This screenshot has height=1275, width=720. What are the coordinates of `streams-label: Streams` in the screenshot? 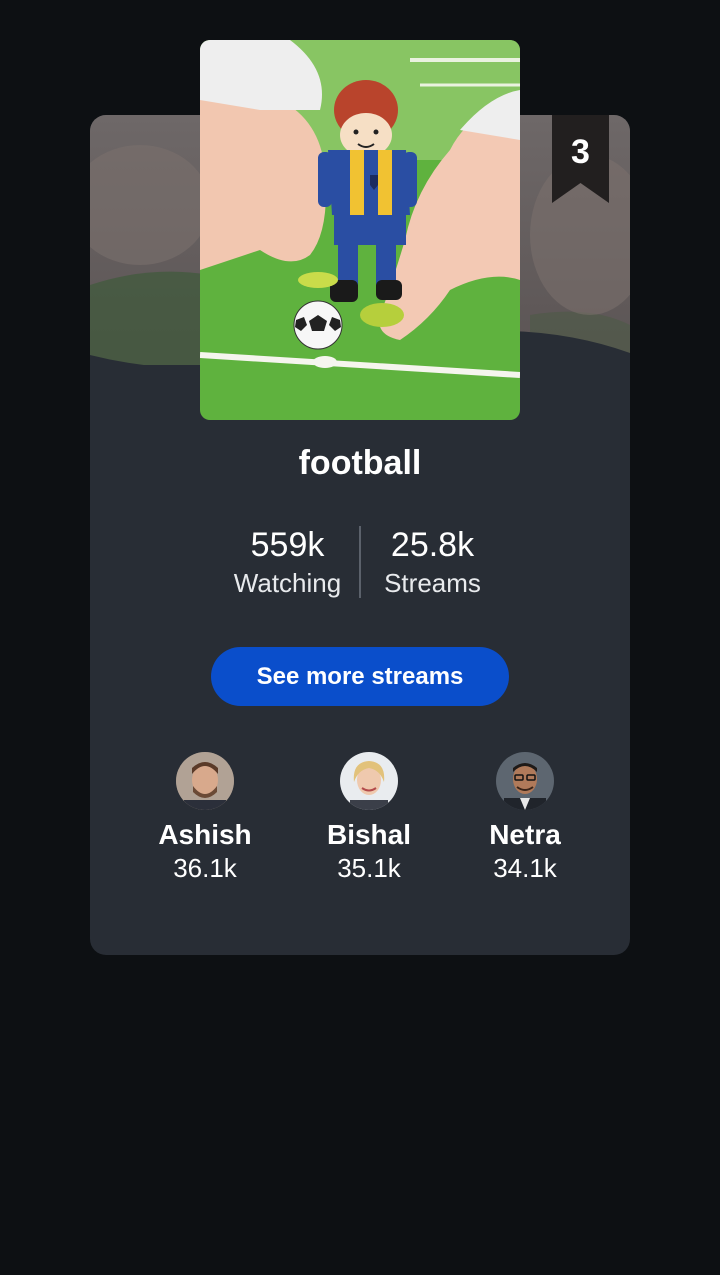 It's located at (432, 583).